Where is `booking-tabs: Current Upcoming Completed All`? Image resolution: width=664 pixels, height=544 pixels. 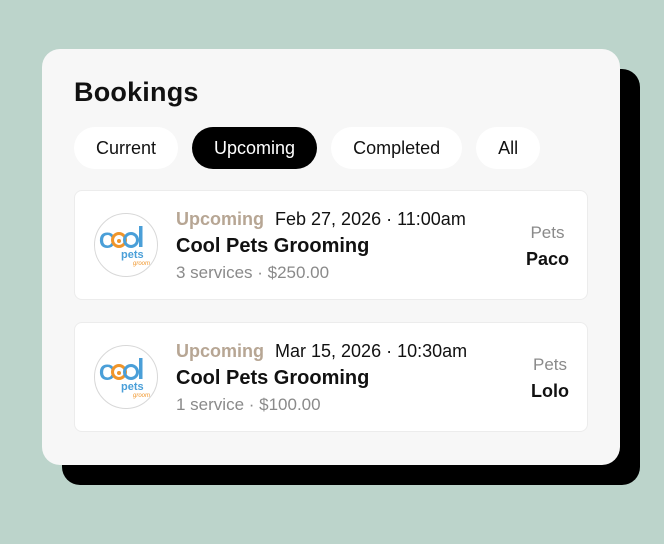 booking-tabs: Current Upcoming Completed All is located at coordinates (307, 148).